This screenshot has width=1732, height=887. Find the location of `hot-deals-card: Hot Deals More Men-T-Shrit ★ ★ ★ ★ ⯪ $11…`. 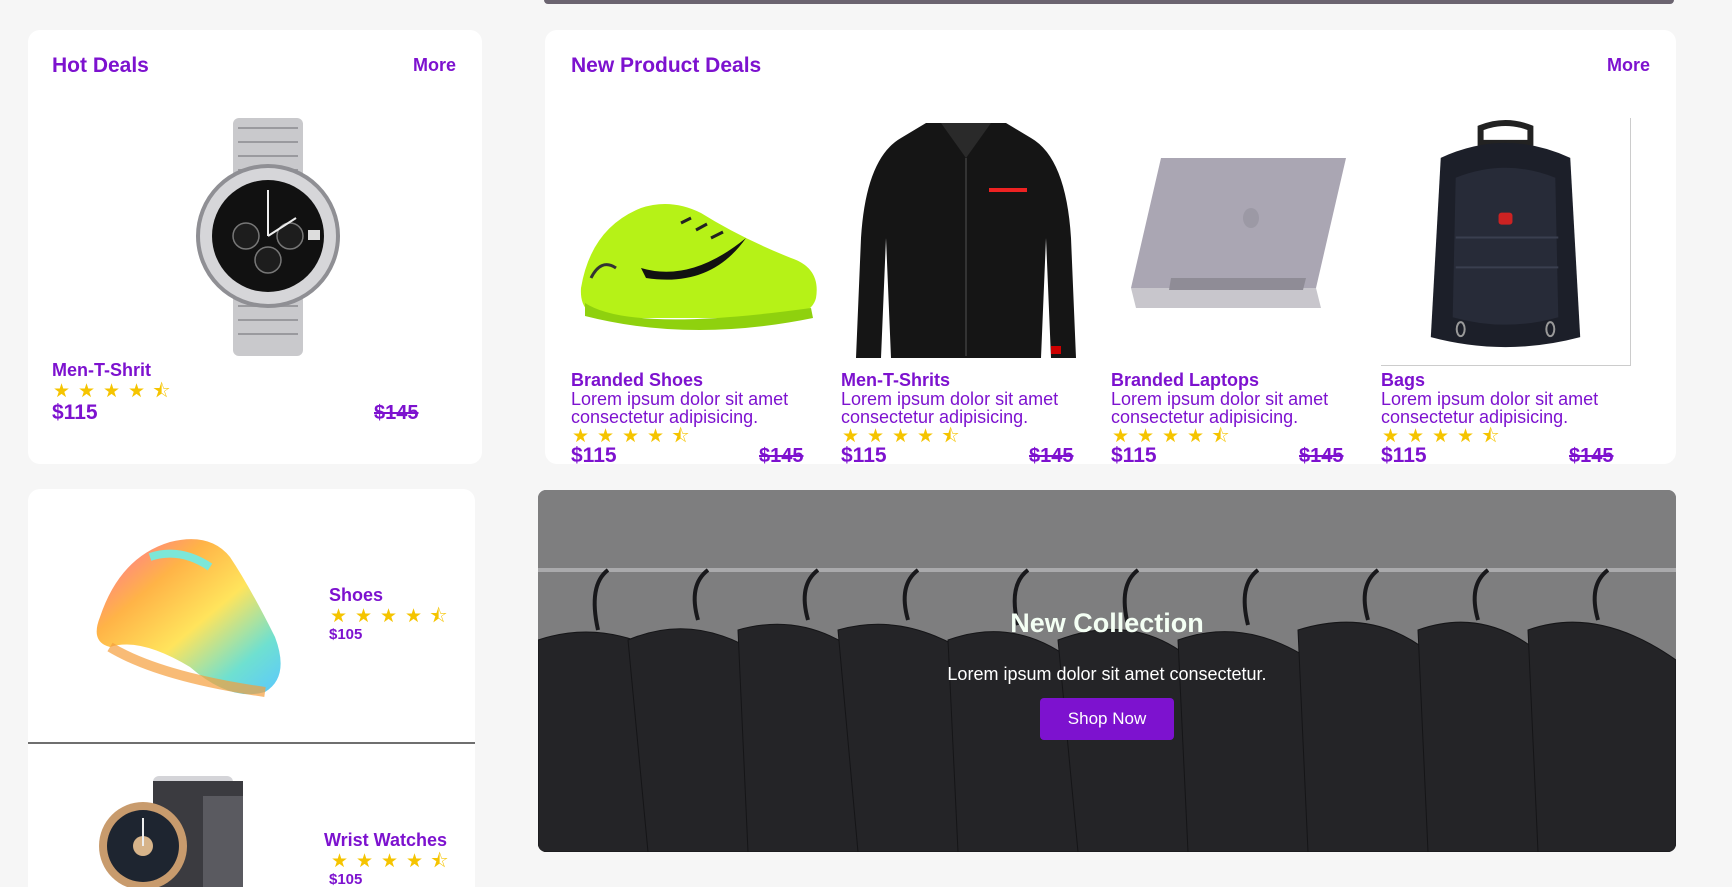

hot-deals-card: Hot Deals More Men-T-Shrit ★ ★ ★ ★ ⯪ $11… is located at coordinates (255, 247).